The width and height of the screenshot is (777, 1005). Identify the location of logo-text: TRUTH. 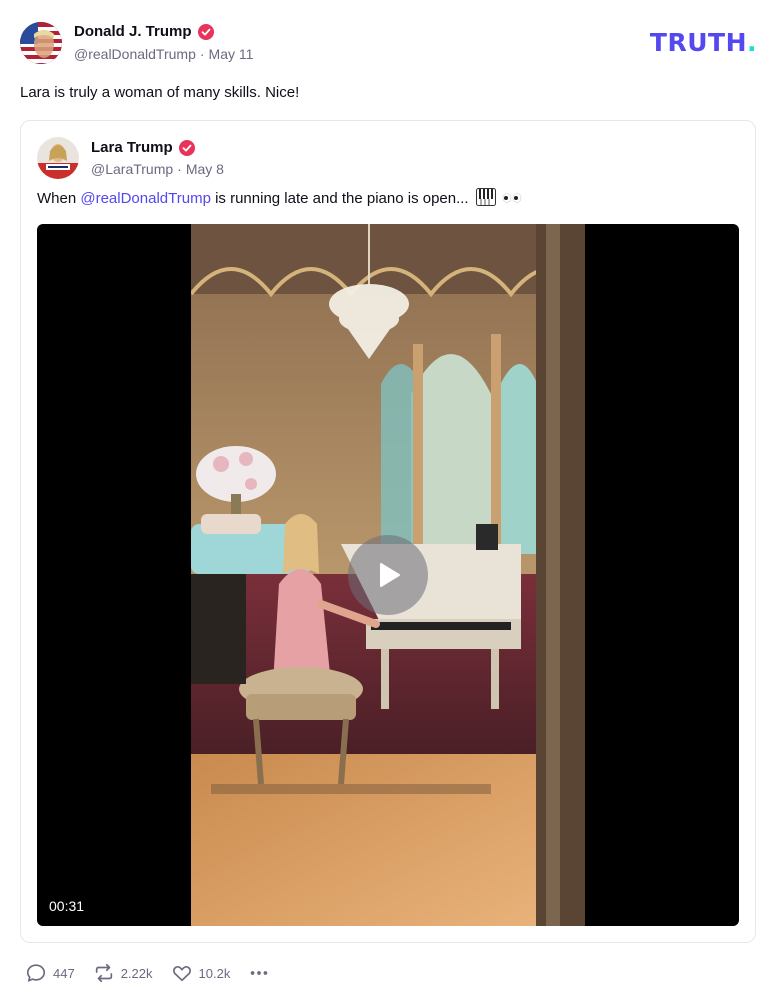
(698, 42).